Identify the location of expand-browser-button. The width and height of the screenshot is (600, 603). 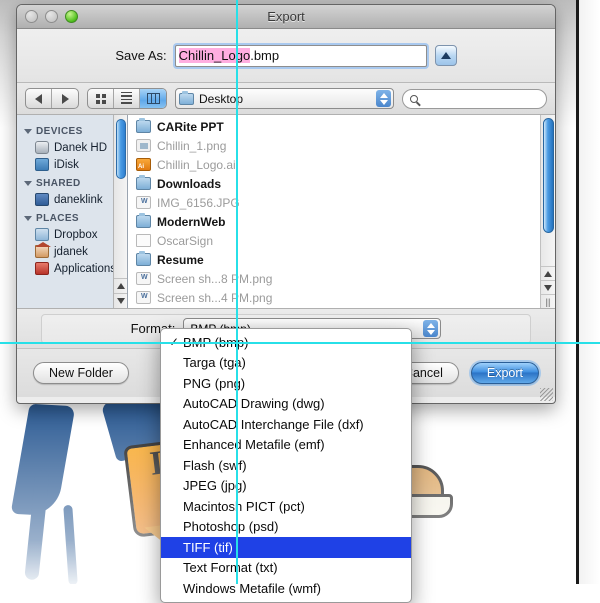
(445, 55).